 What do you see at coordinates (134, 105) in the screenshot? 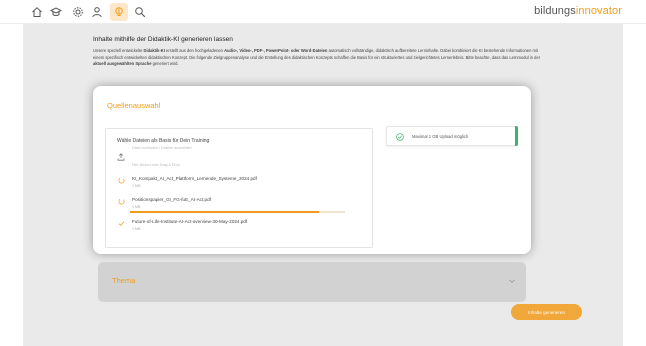
I see `source-selection-title: Quellenauswahl` at bounding box center [134, 105].